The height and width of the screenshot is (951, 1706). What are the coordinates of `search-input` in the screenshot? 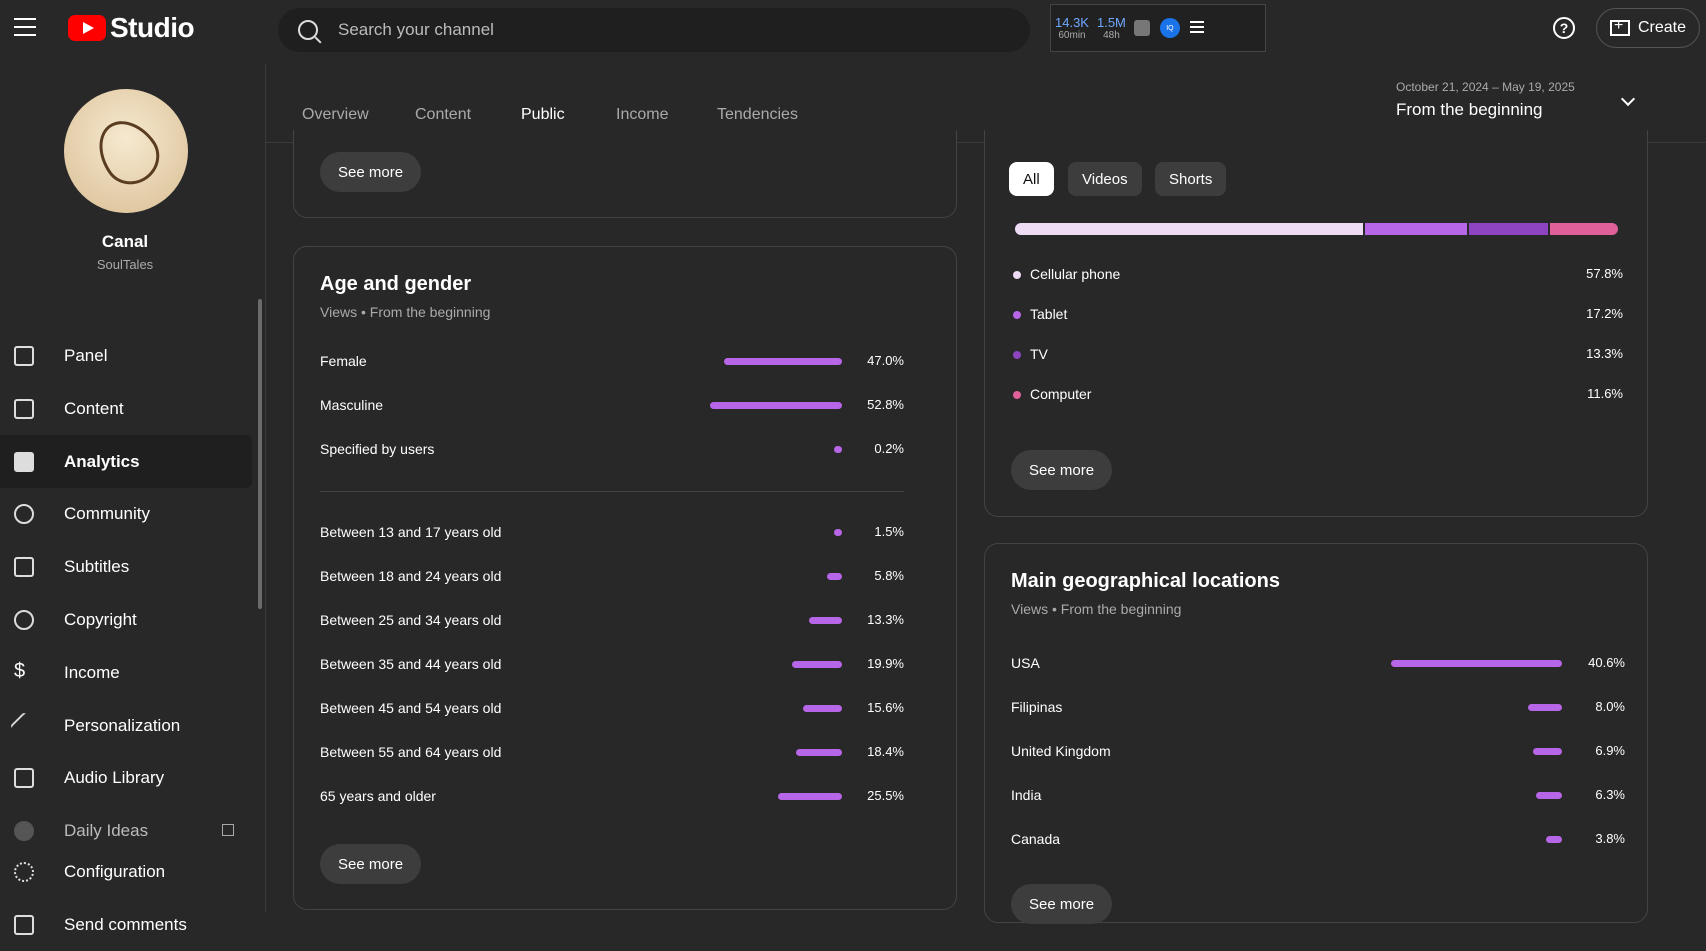 It's located at (638, 30).